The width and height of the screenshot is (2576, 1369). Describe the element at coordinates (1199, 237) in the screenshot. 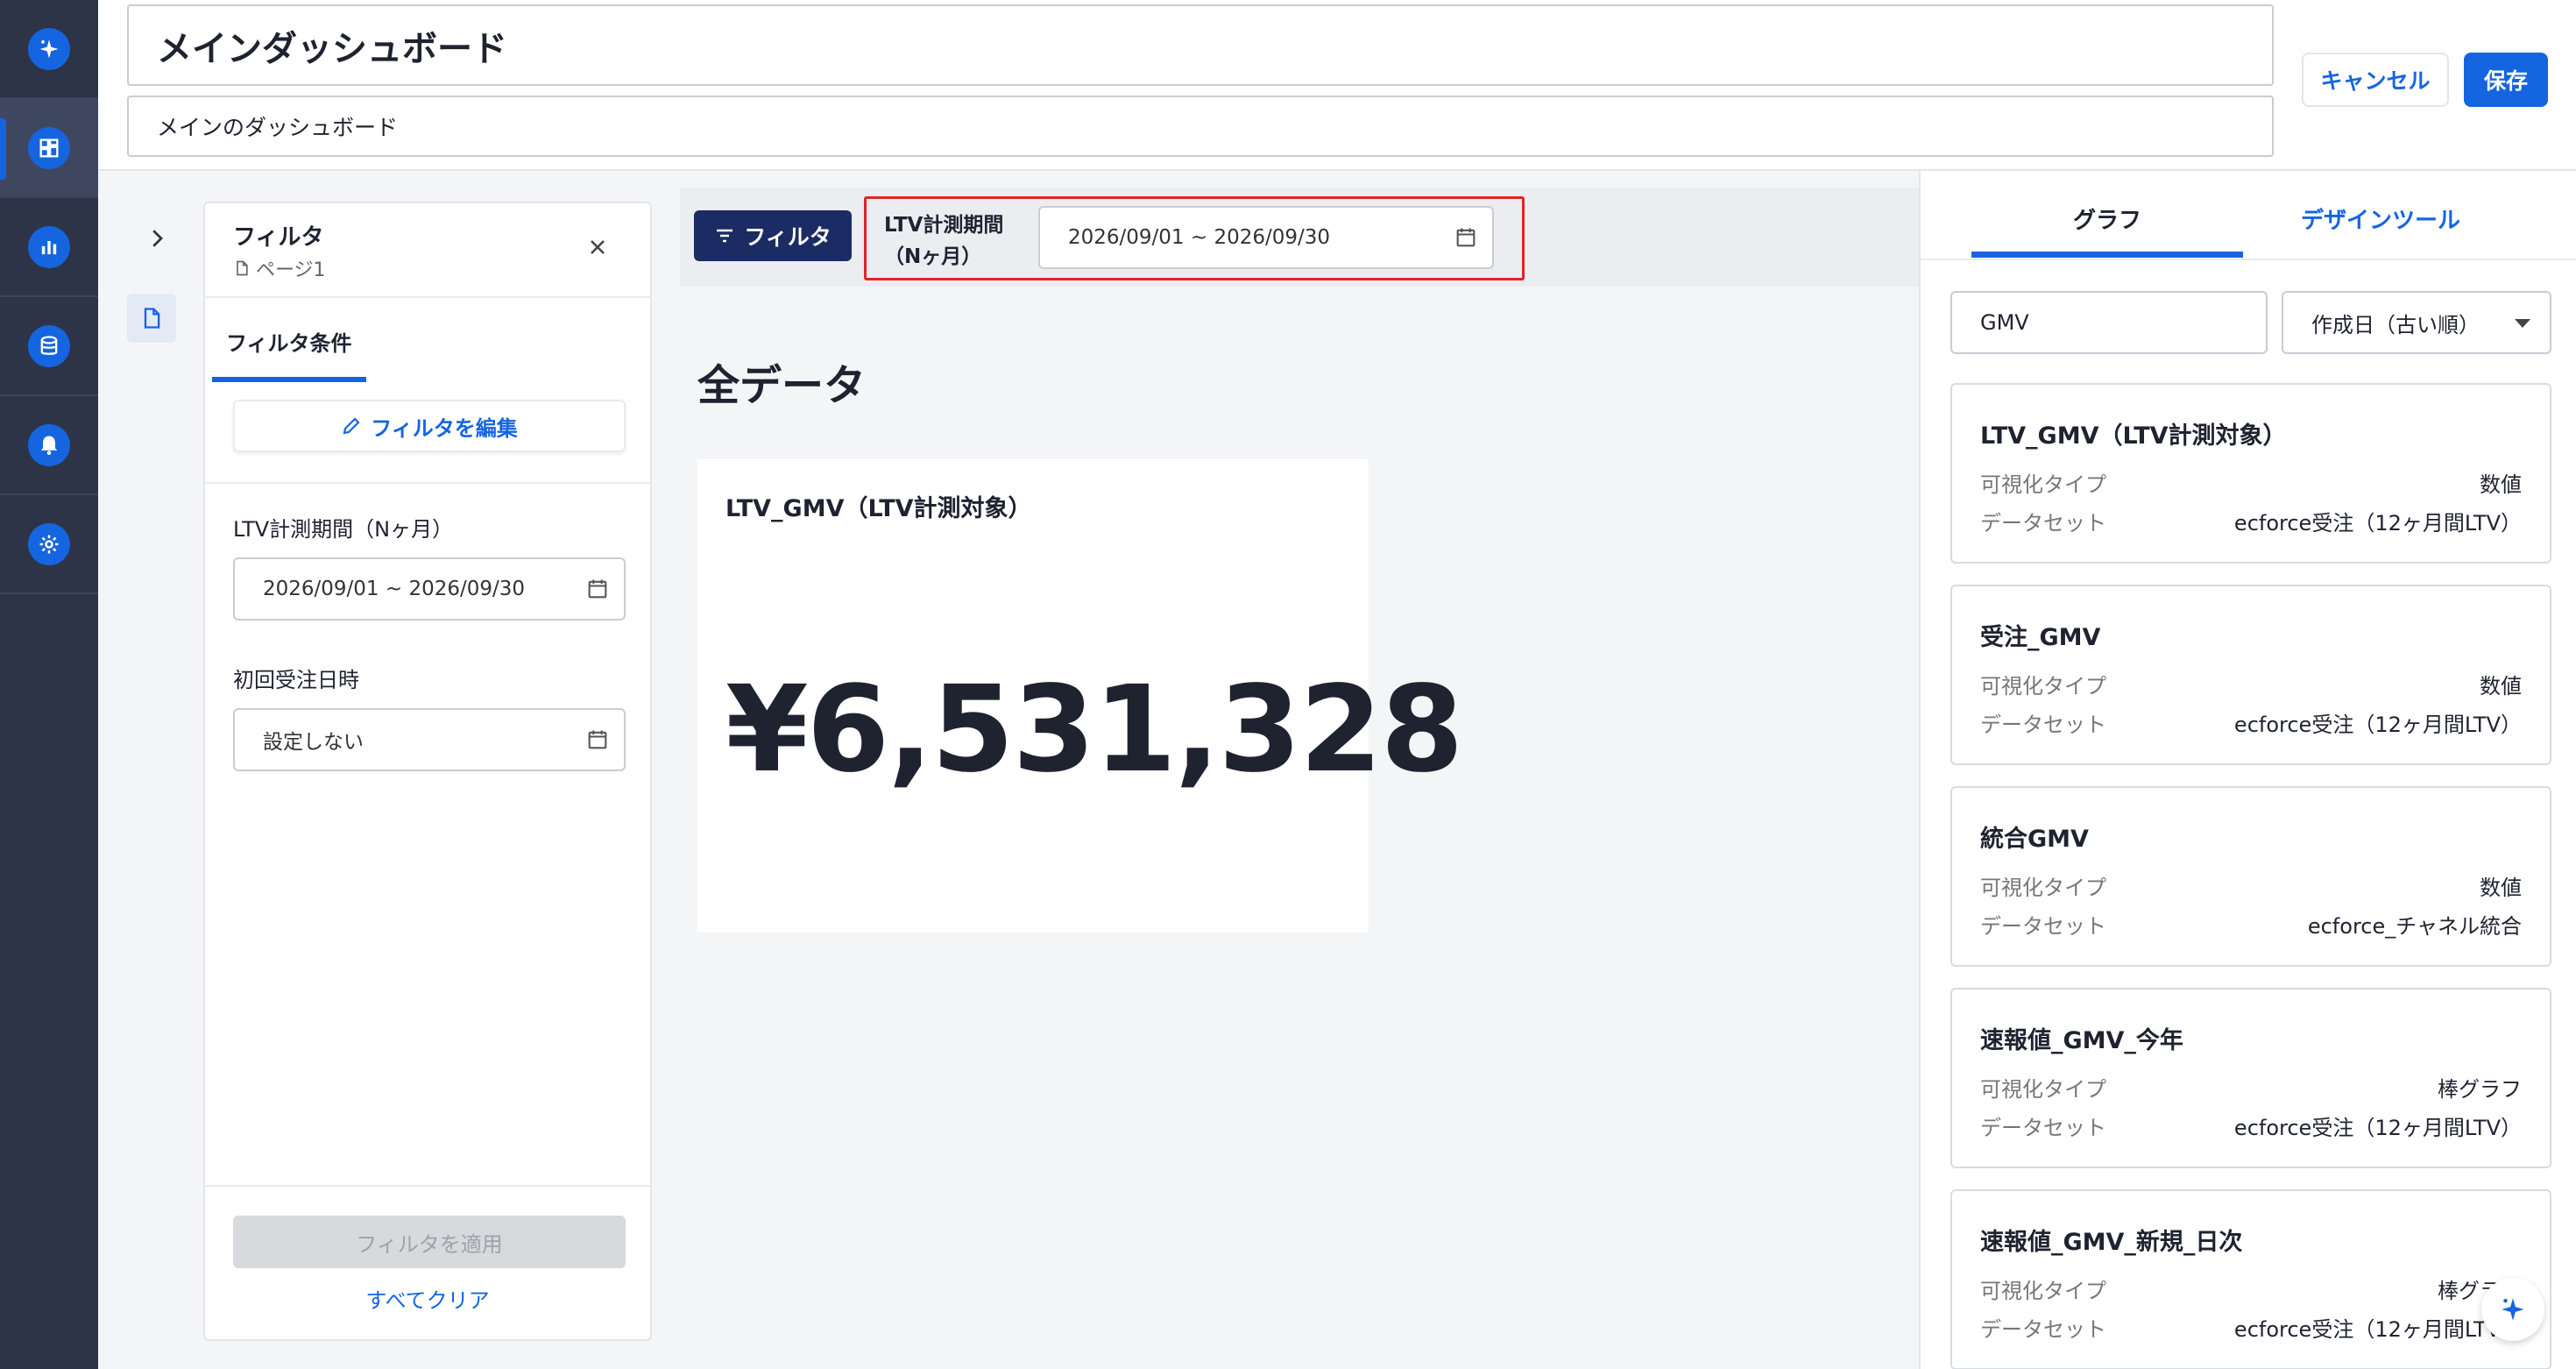

I see `filter-widget-date-value: 2026/09/01 ~ 2026/09/30` at that location.